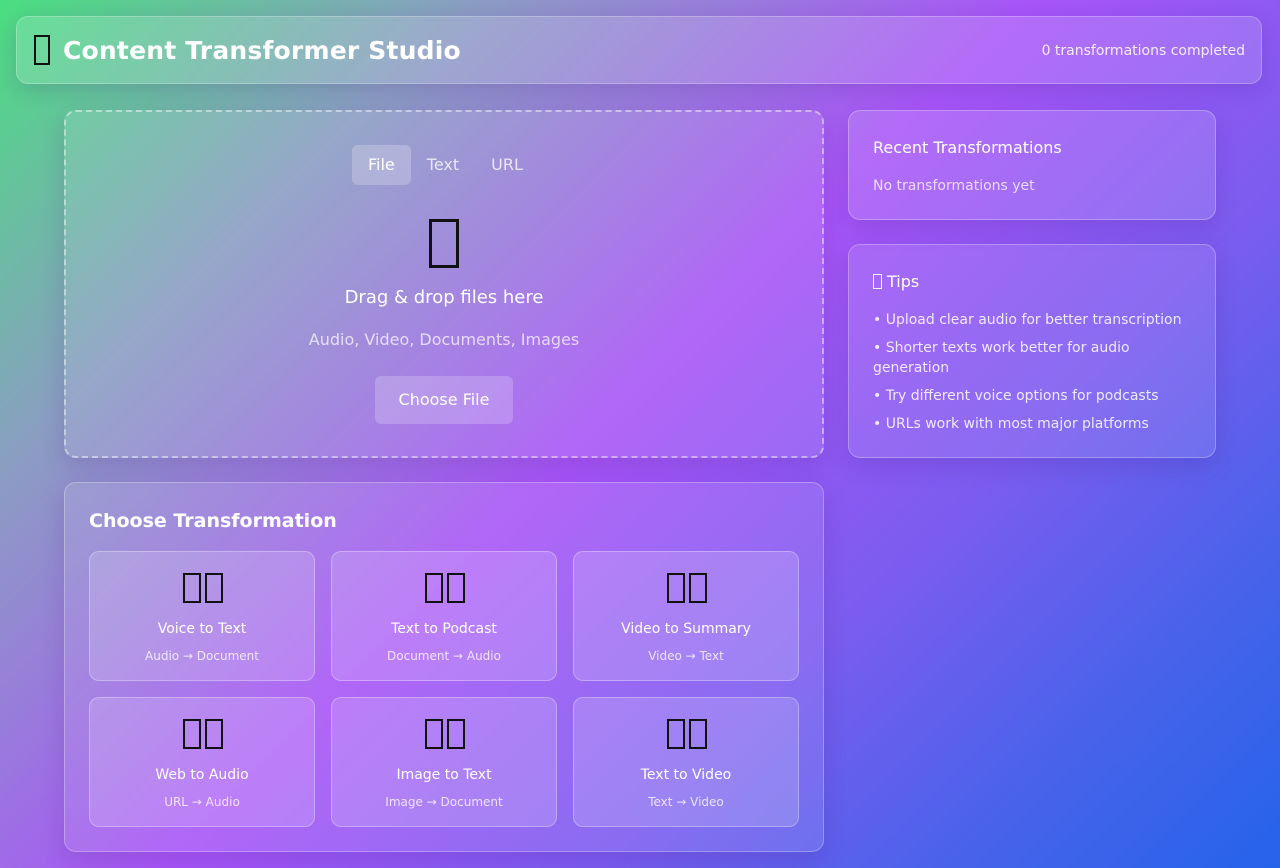  What do you see at coordinates (444, 400) in the screenshot?
I see `choose-file-button: Choose File` at bounding box center [444, 400].